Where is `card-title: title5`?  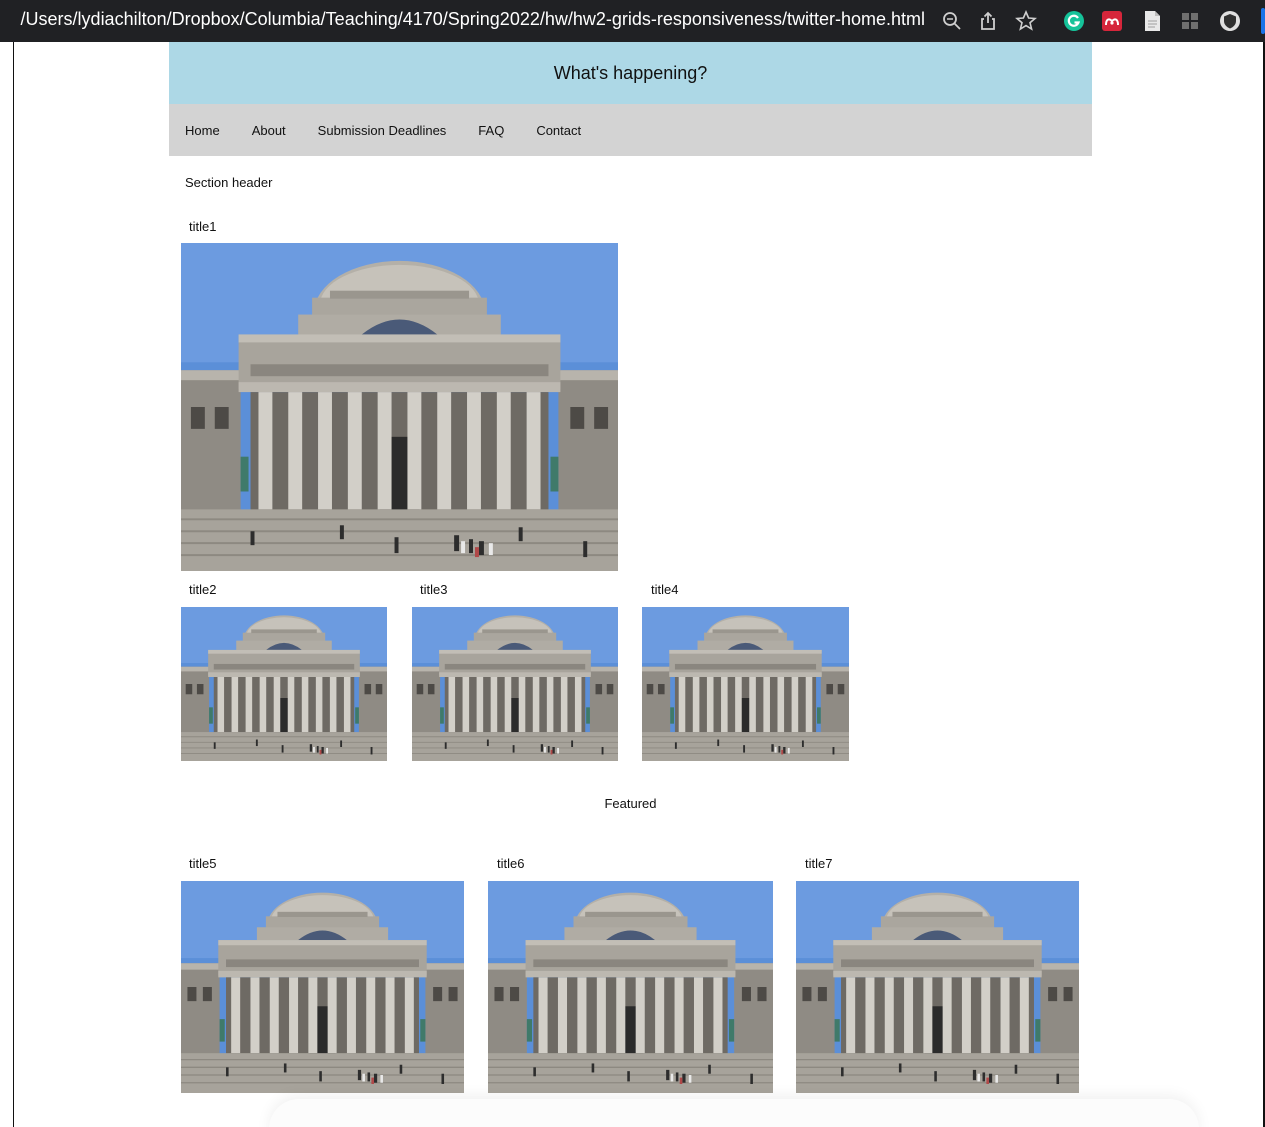
card-title: title5 is located at coordinates (203, 863).